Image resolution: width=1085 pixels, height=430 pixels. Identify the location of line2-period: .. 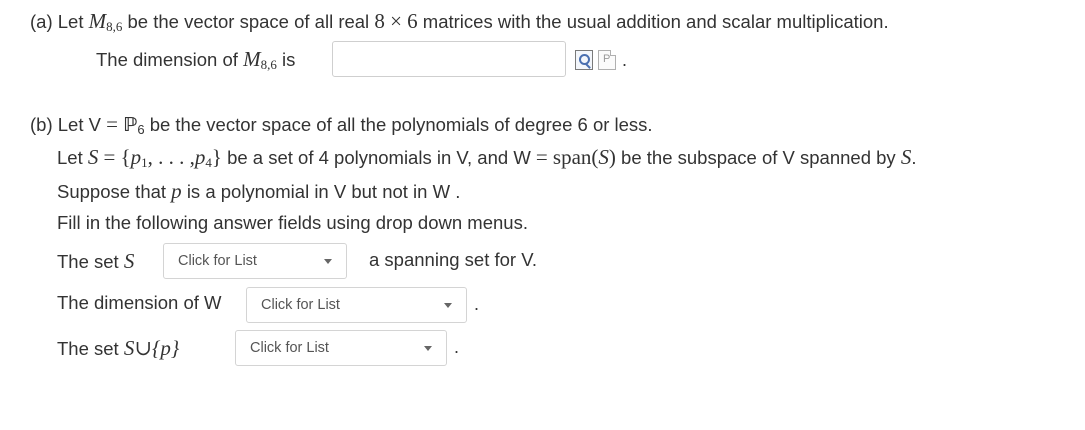
(914, 157).